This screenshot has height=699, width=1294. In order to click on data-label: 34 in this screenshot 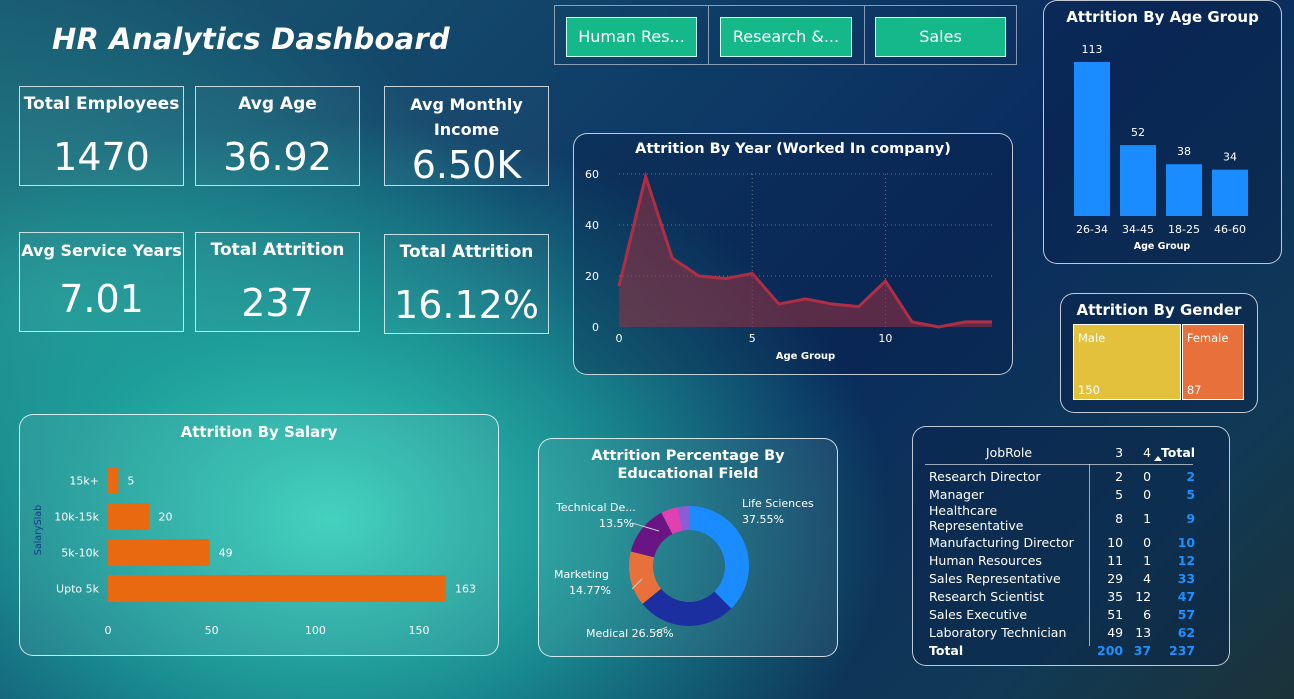, I will do `click(1230, 157)`.